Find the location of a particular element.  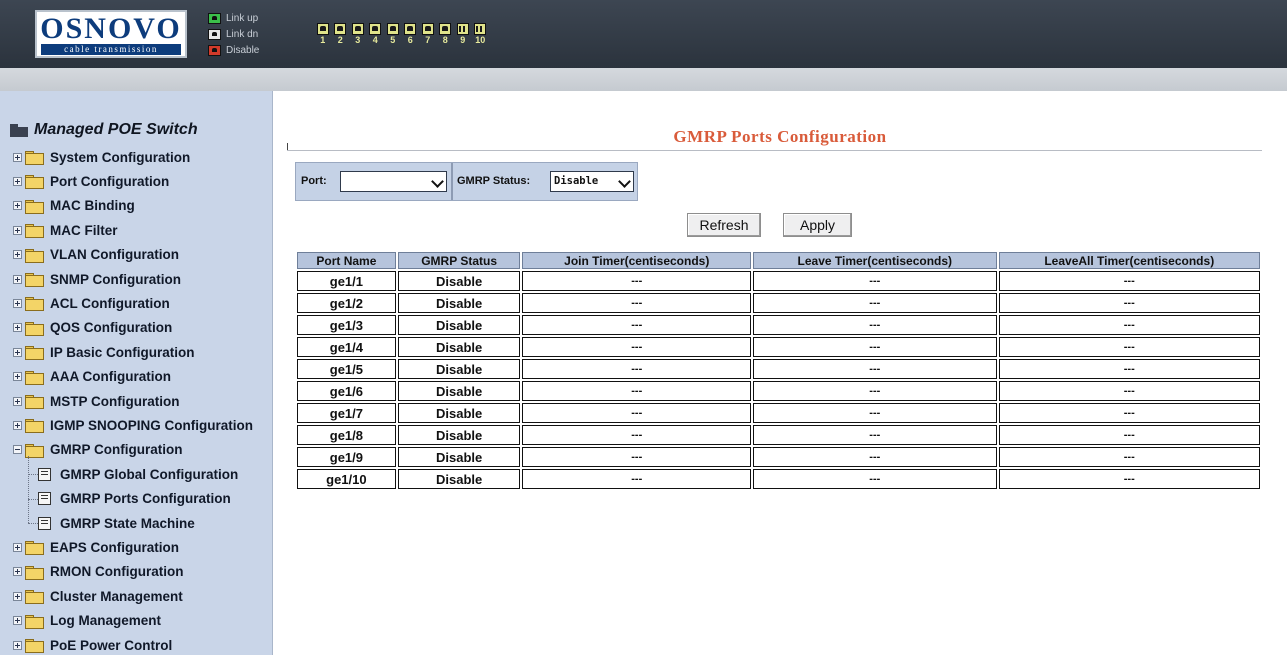

sidebar-item-snmp-configuration: SNMP Configuration is located at coordinates (97, 279).